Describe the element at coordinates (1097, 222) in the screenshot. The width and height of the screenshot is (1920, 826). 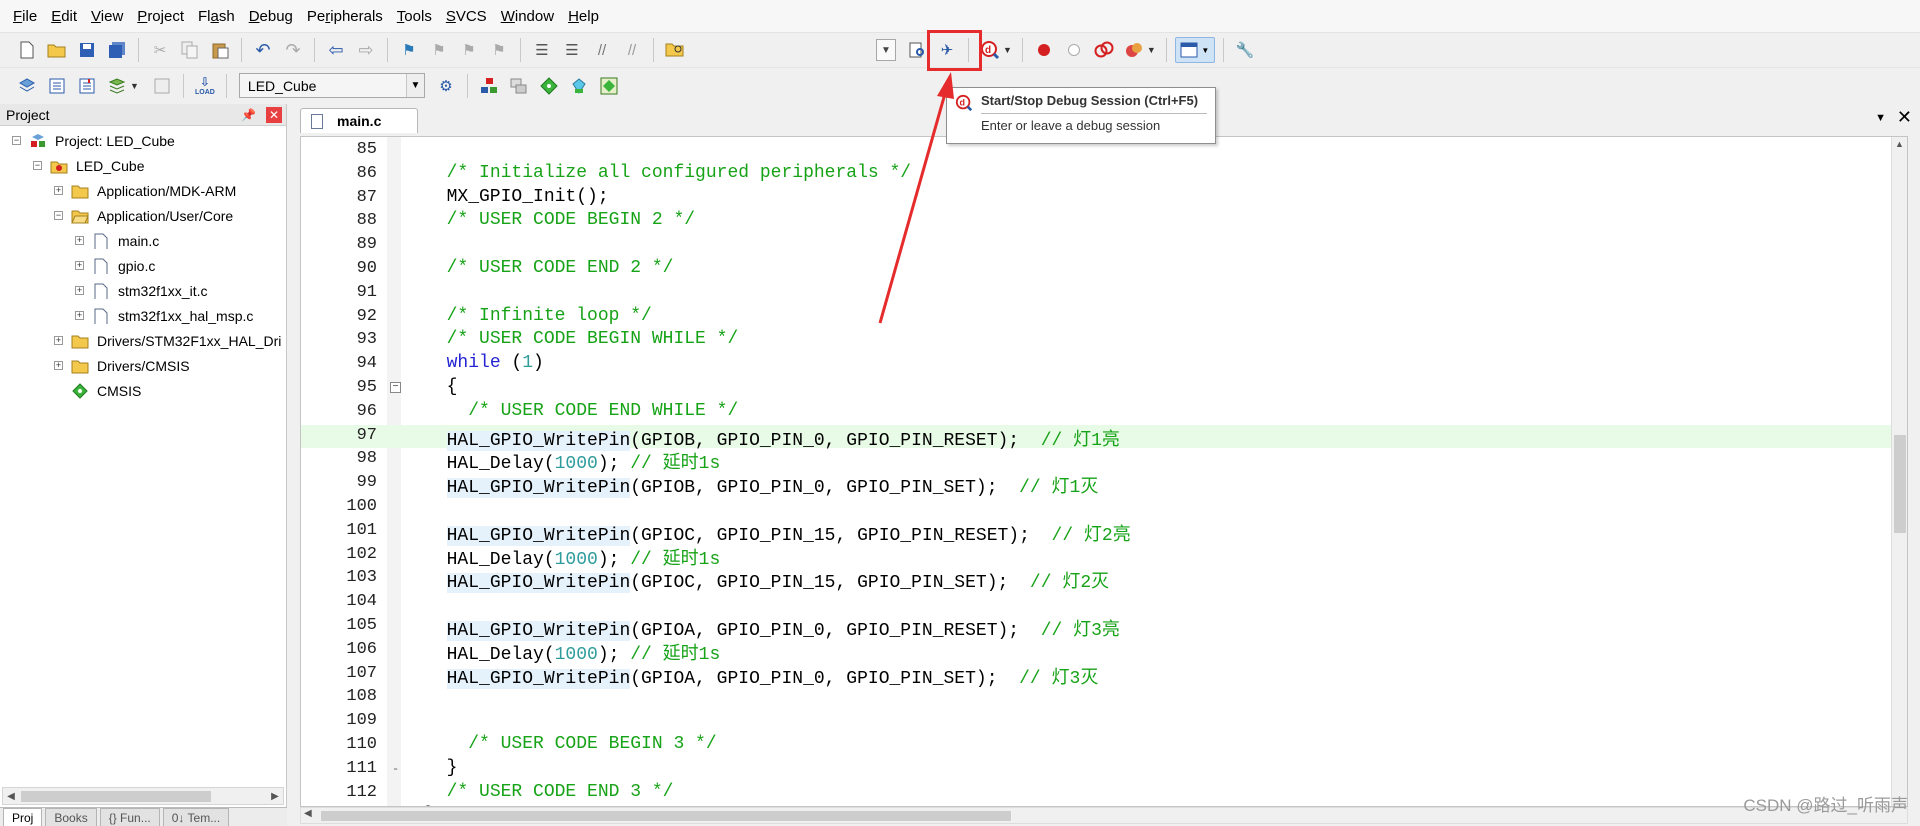
I see `code-line: 88 /* USER CODE BEGIN 2 */` at that location.